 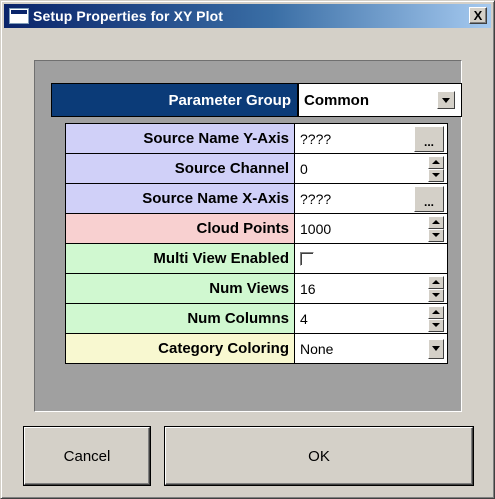 What do you see at coordinates (478, 15) in the screenshot?
I see `close-button: X` at bounding box center [478, 15].